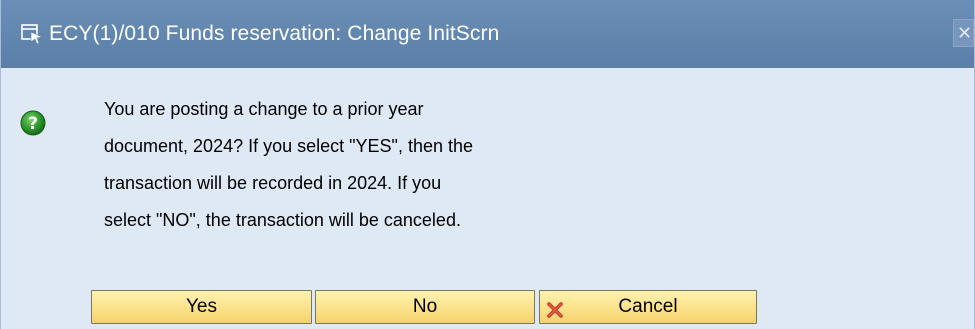 This screenshot has width=975, height=329. I want to click on cancel-button-label: Cancel, so click(648, 306).